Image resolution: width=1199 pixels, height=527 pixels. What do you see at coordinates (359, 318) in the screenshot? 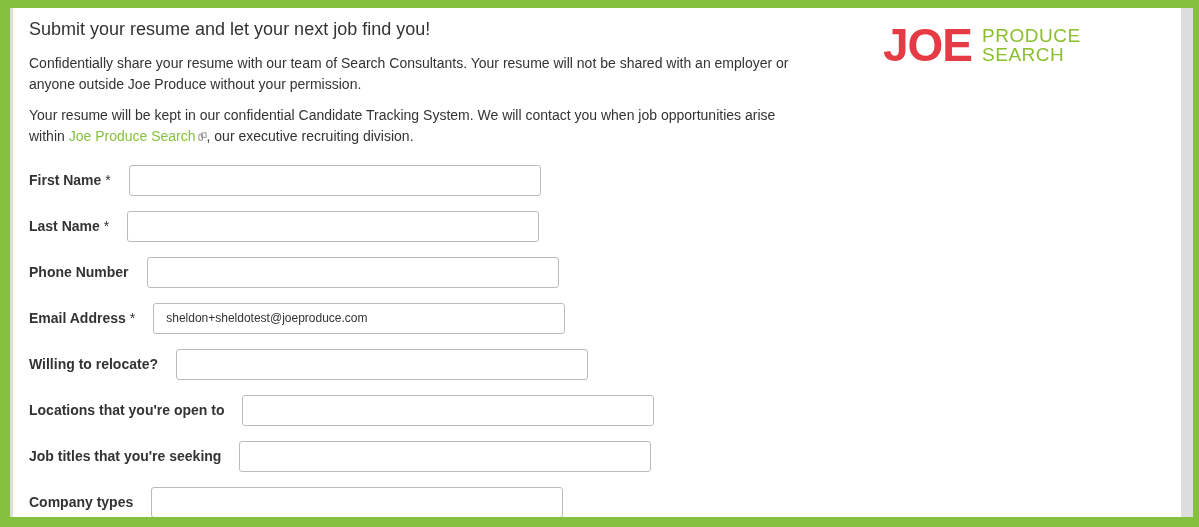
I see `input-field: sheldon+sheldotest@joeproduce.com` at bounding box center [359, 318].